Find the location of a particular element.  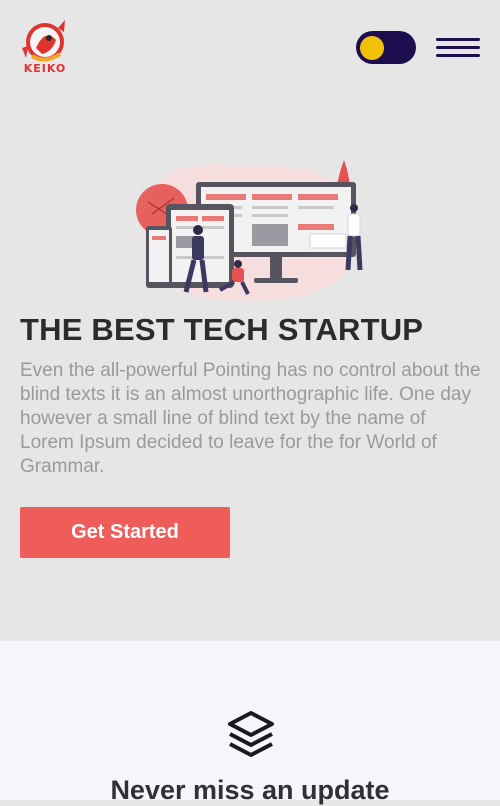

theme-toggle is located at coordinates (386, 47).